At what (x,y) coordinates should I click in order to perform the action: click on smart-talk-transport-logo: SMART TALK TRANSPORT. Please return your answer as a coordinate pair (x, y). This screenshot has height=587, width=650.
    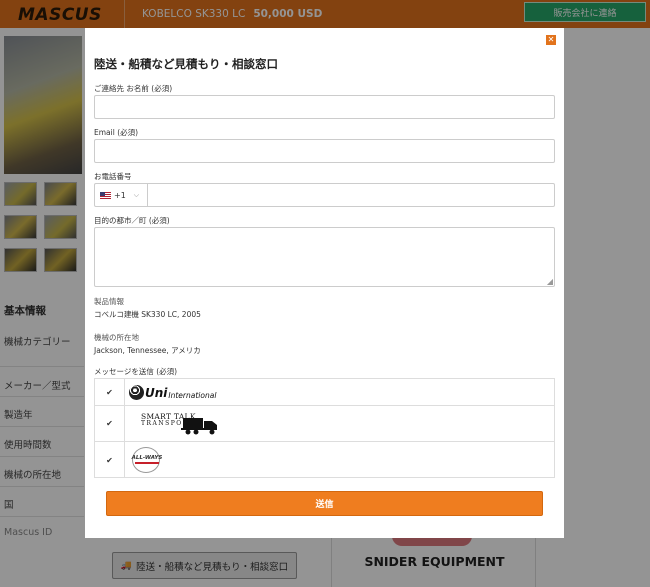
    Looking at the image, I should click on (175, 423).